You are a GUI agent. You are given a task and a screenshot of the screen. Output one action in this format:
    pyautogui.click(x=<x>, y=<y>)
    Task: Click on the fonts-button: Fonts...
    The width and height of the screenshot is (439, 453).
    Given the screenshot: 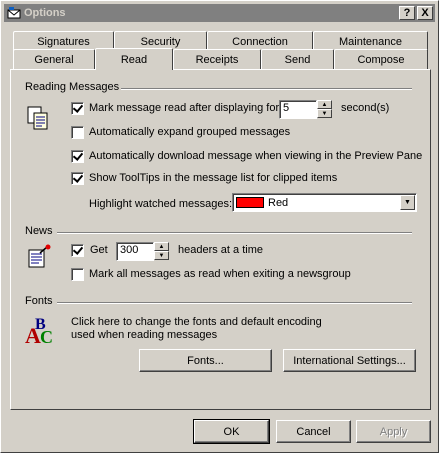 What is the action you would take?
    pyautogui.click(x=205, y=360)
    